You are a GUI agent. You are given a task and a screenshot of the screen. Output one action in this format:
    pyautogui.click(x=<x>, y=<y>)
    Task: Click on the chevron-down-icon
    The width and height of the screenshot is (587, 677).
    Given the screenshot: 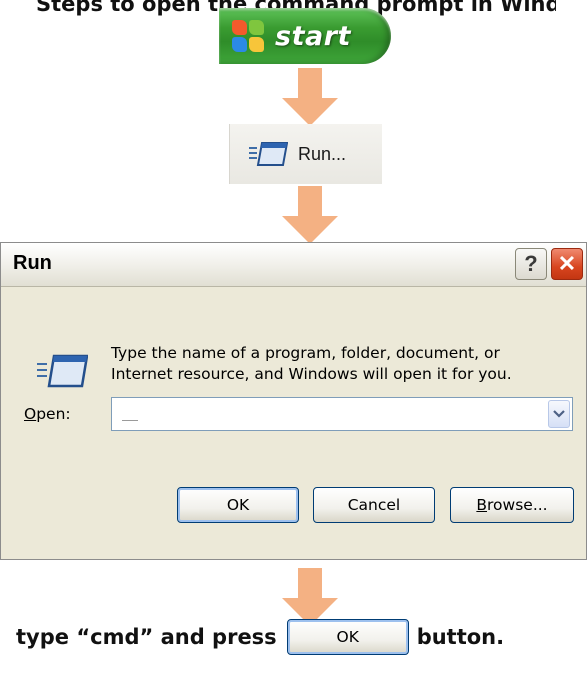 What is the action you would take?
    pyautogui.click(x=559, y=414)
    